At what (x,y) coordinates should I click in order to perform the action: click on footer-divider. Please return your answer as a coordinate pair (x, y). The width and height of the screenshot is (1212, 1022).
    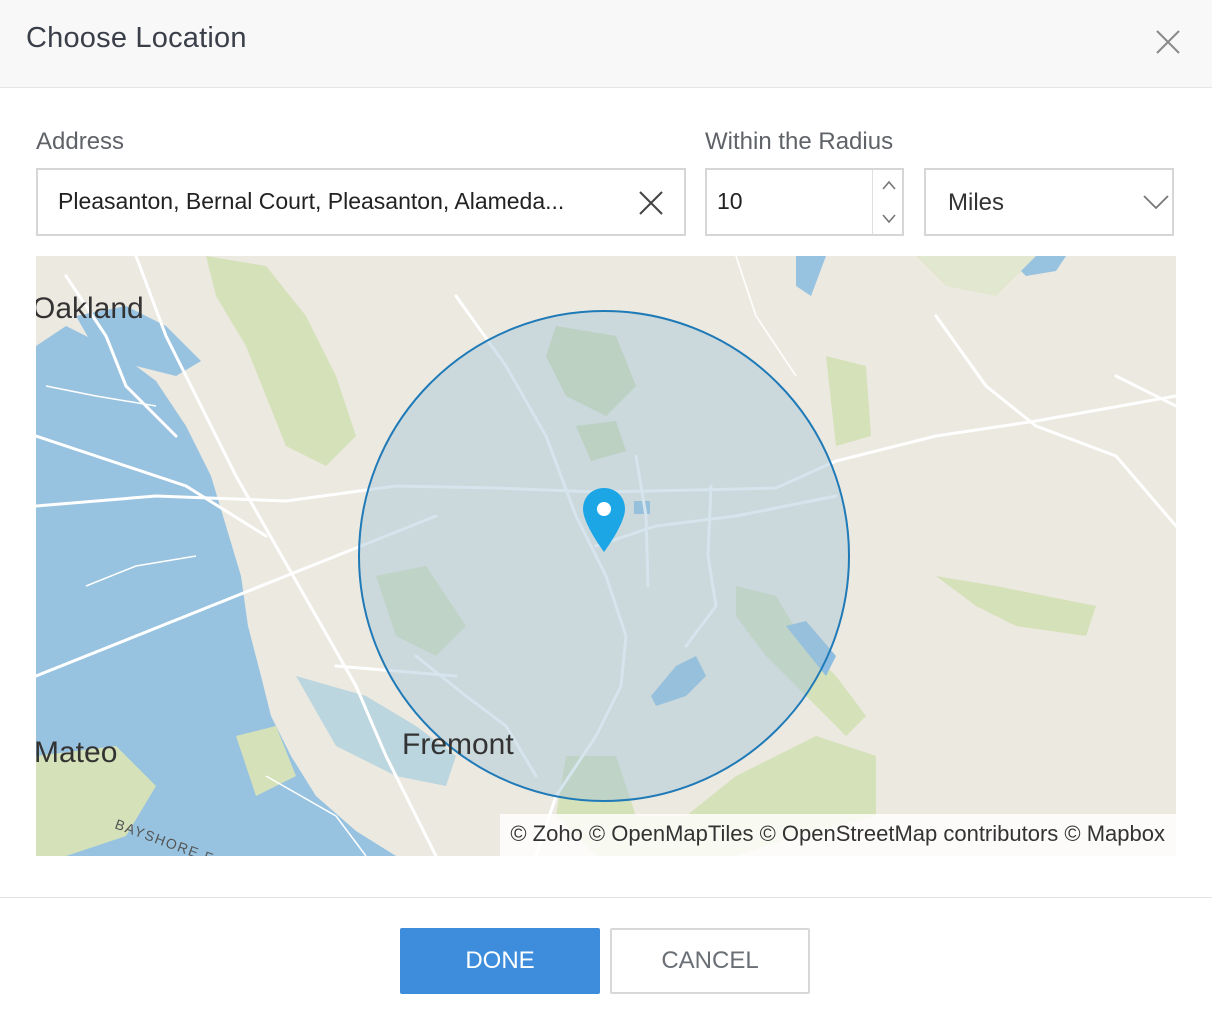
    Looking at the image, I should click on (606, 897).